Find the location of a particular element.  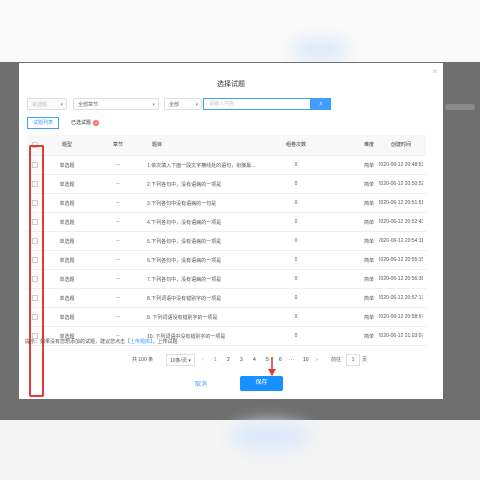

search-input: 请输入内容 is located at coordinates (257, 104).